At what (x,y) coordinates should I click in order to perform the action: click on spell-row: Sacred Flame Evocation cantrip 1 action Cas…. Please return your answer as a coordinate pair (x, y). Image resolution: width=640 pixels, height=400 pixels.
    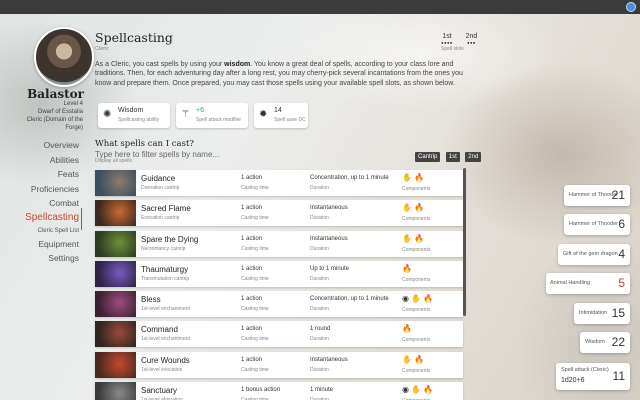
    Looking at the image, I should click on (279, 213).